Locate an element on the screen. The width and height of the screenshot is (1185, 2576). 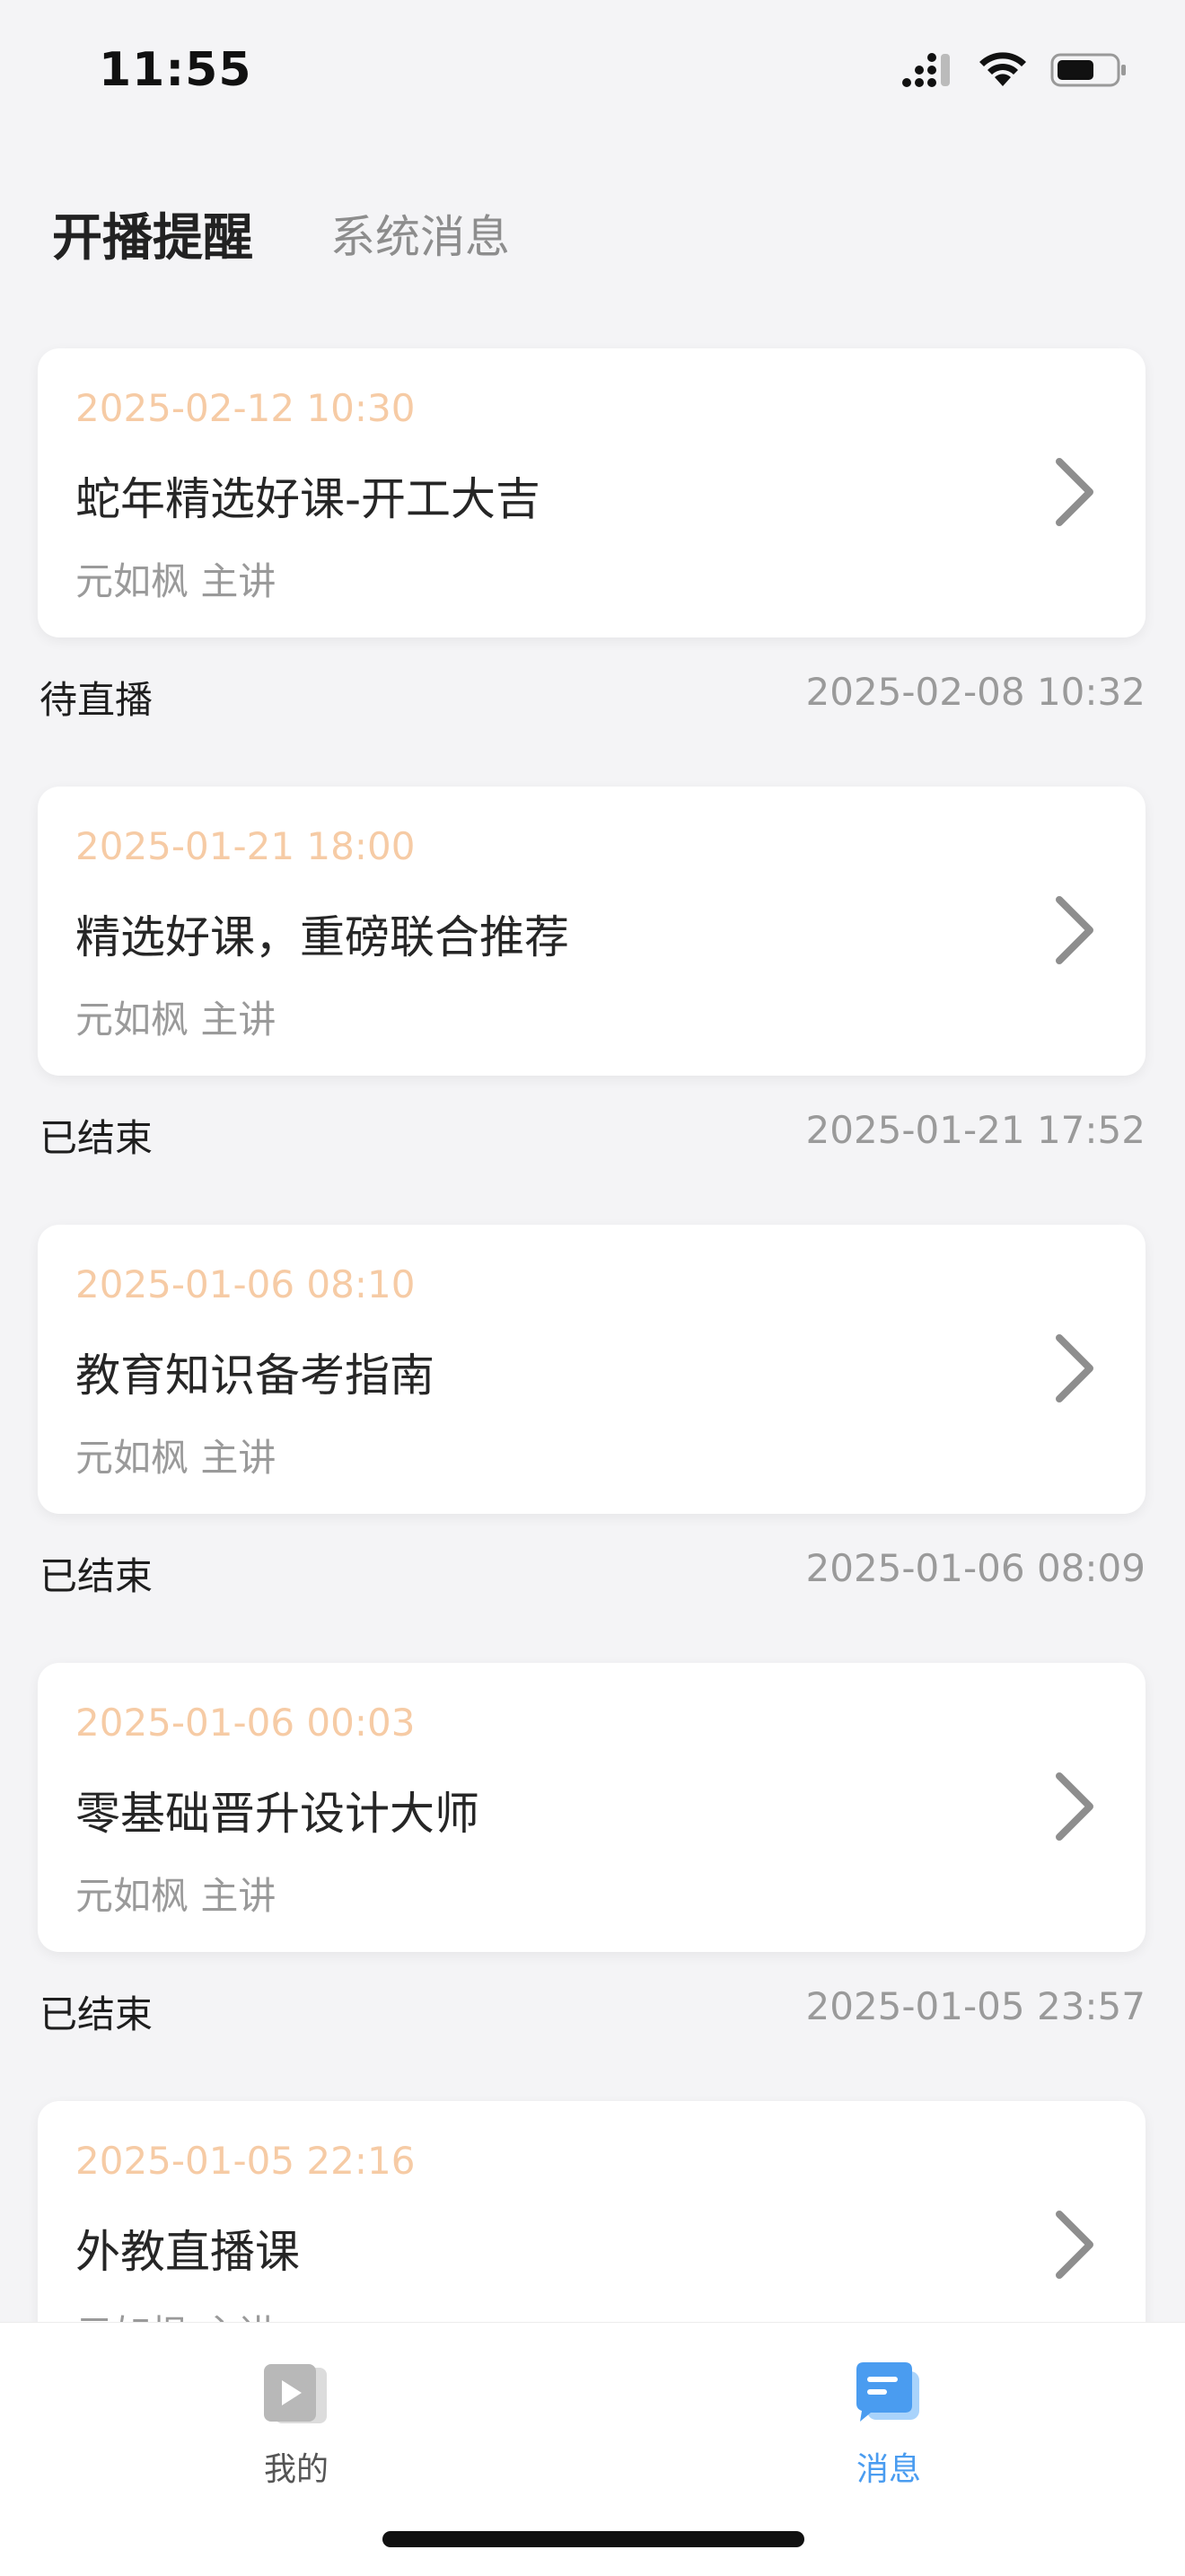
tab-system-messages: 系统消息 is located at coordinates (420, 234).